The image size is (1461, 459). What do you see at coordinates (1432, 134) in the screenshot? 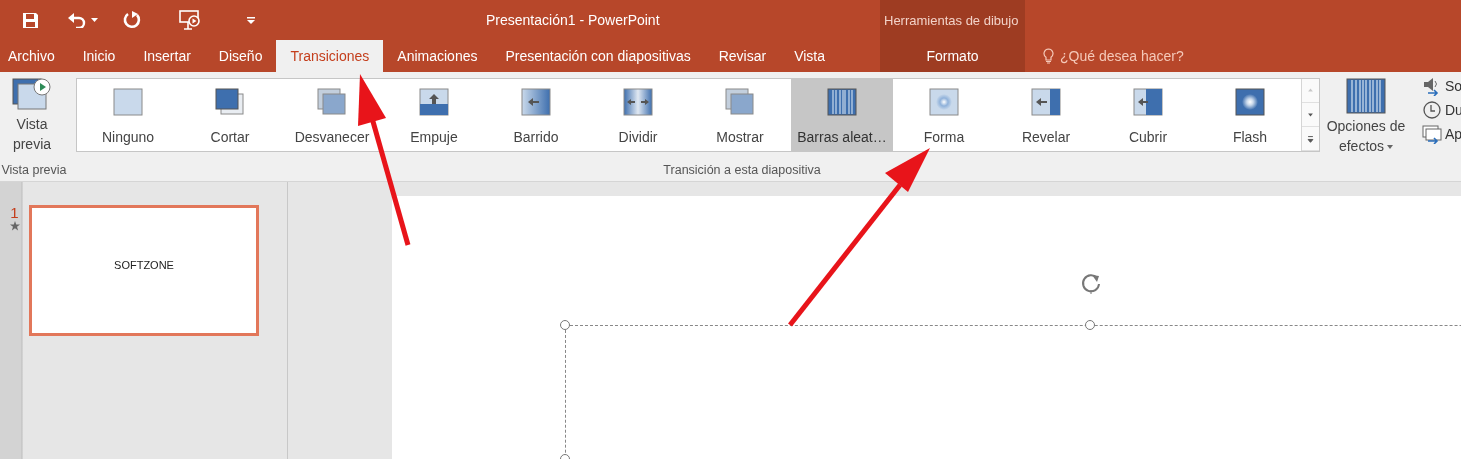
I see `apply-all-icon` at bounding box center [1432, 134].